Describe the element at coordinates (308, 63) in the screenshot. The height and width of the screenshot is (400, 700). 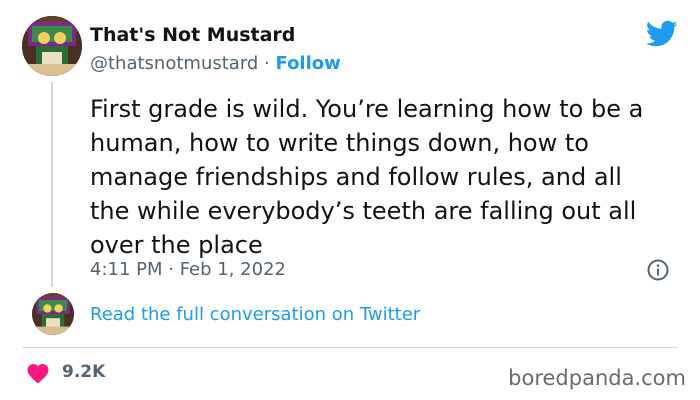
I see `follow-button: Follow` at that location.